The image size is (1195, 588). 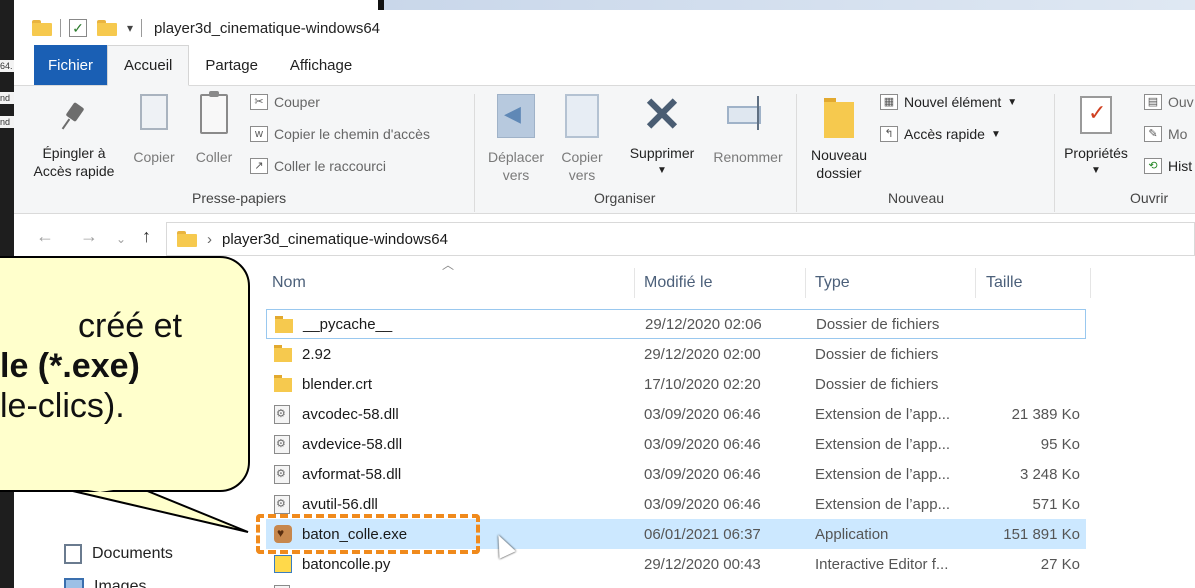 I want to click on tab-accueil: Accueil, so click(x=148, y=65).